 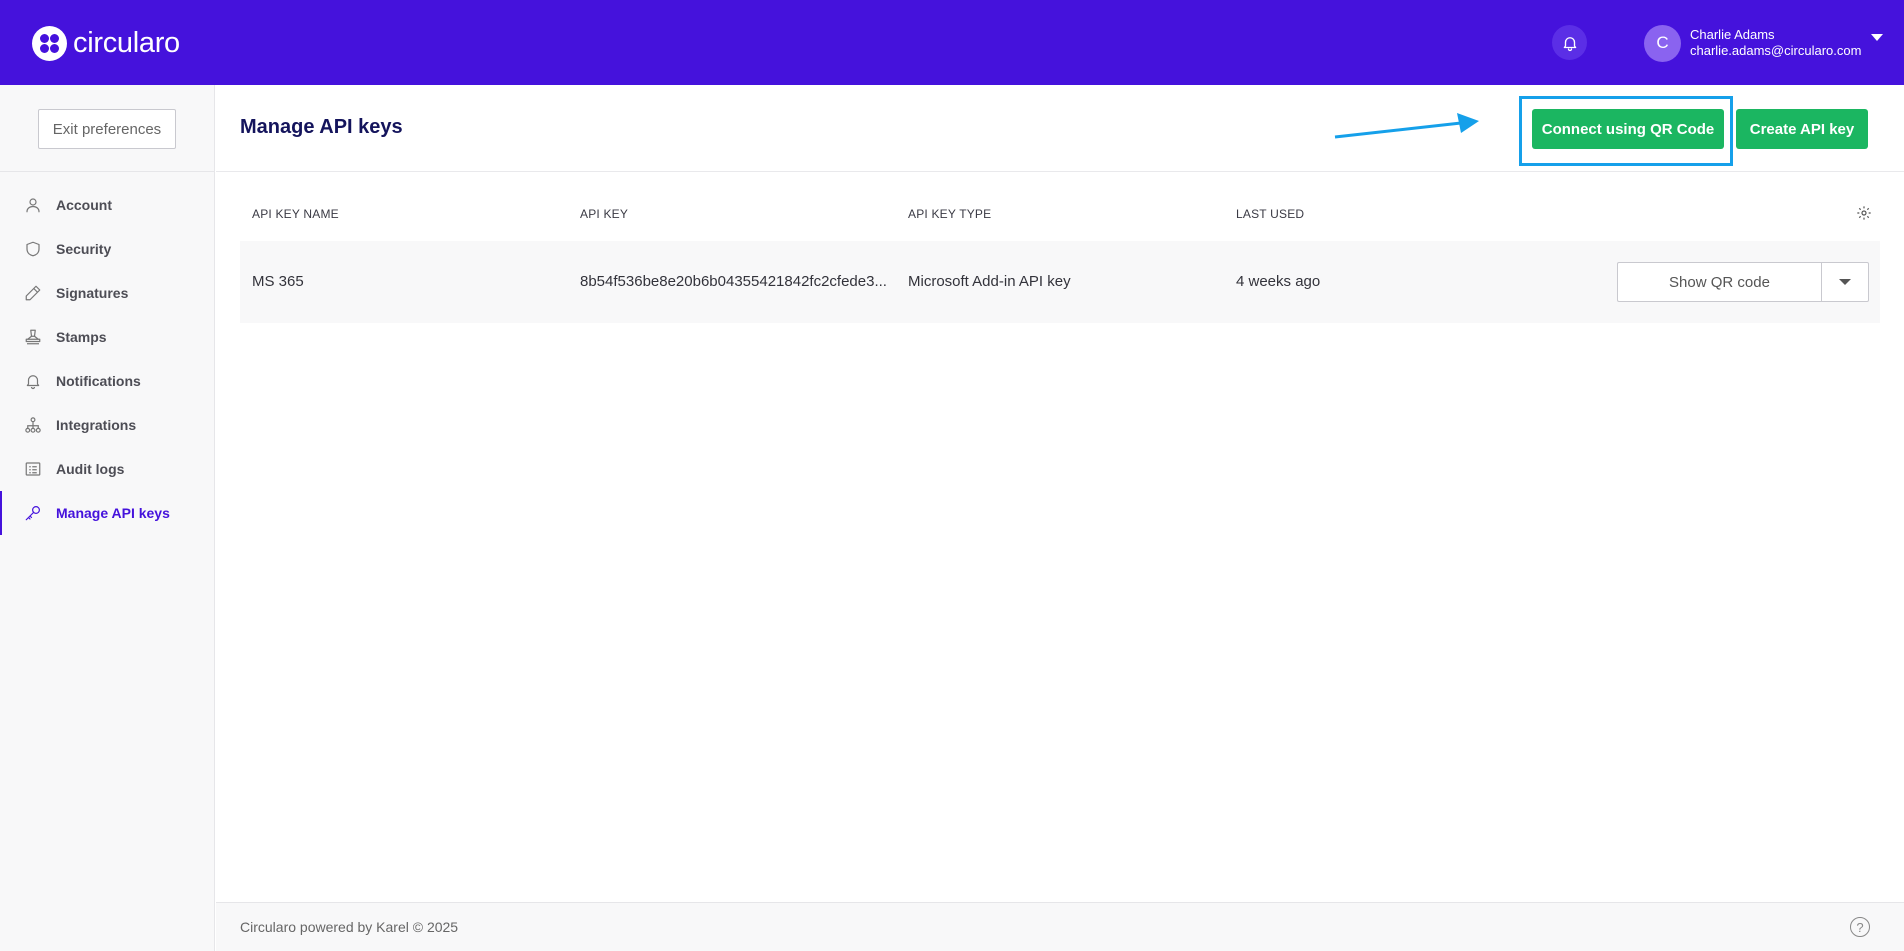 I want to click on api-key-type: Microsoft Add-in API key, so click(x=989, y=281).